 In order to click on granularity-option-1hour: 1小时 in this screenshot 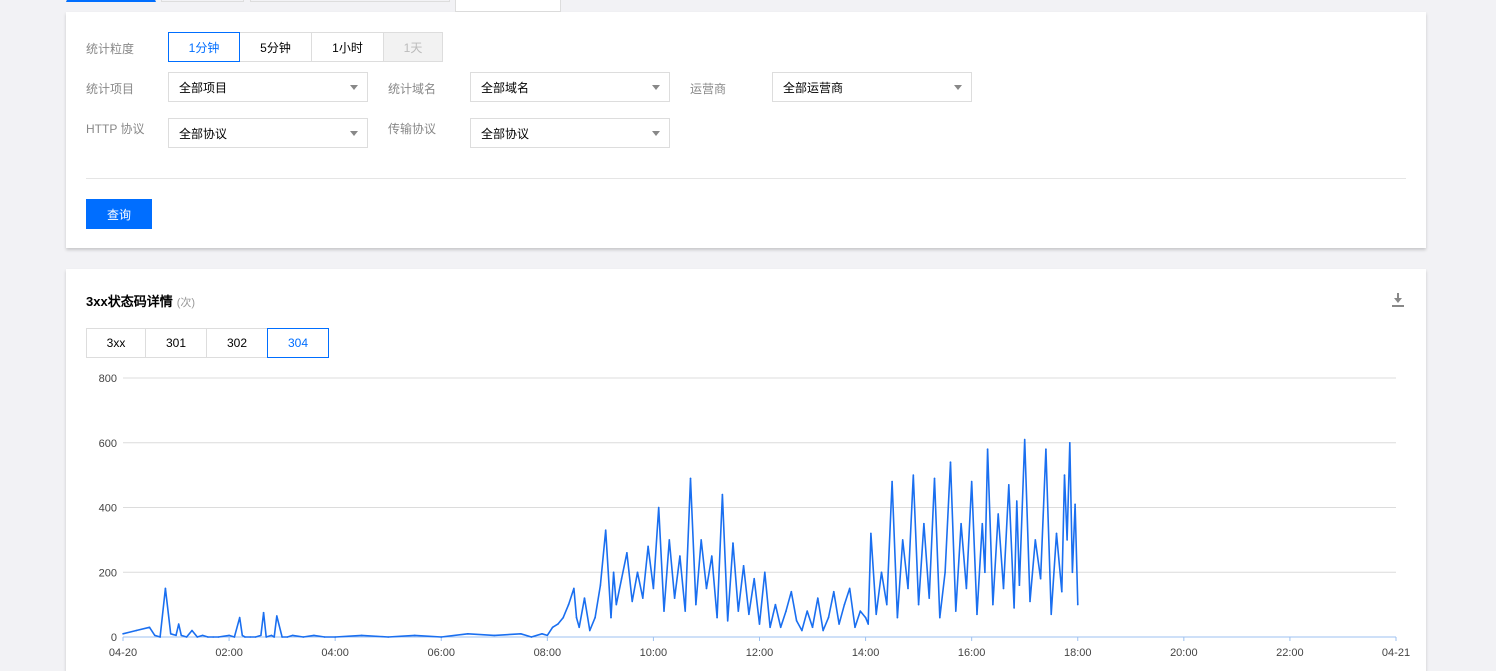, I will do `click(347, 47)`.